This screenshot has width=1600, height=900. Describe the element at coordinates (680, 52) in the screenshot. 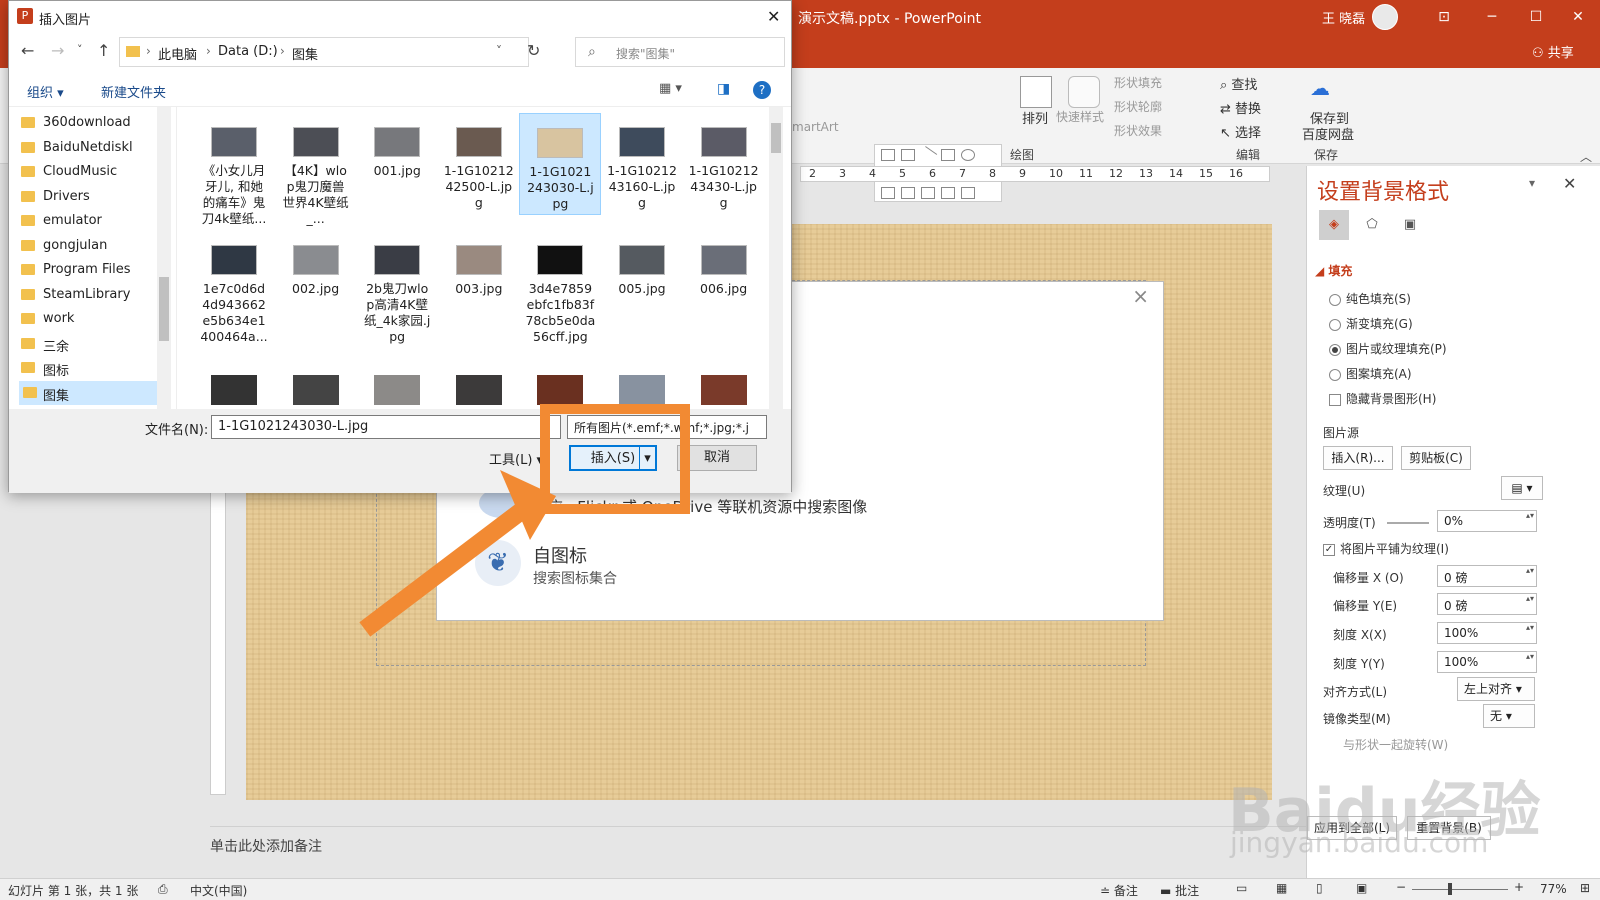

I see `search-input: ⌕ 搜索"图集"` at that location.